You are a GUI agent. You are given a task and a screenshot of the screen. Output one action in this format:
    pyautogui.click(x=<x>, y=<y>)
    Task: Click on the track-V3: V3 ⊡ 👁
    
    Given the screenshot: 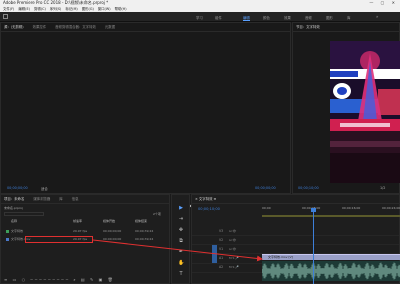 What is the action you would take?
    pyautogui.click(x=295, y=231)
    